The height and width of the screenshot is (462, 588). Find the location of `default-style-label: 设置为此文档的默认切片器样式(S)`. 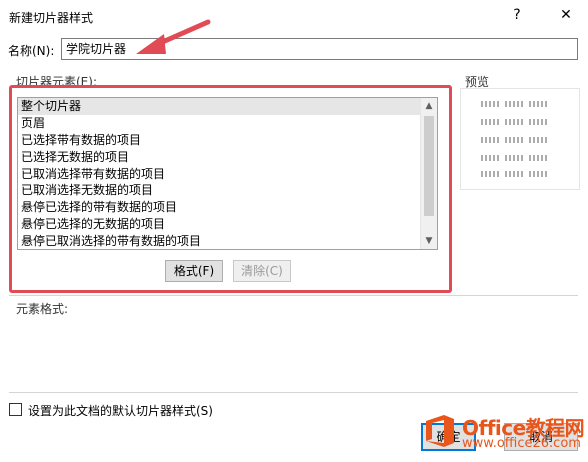

default-style-label: 设置为此文档的默认切片器样式(S) is located at coordinates (120, 410).